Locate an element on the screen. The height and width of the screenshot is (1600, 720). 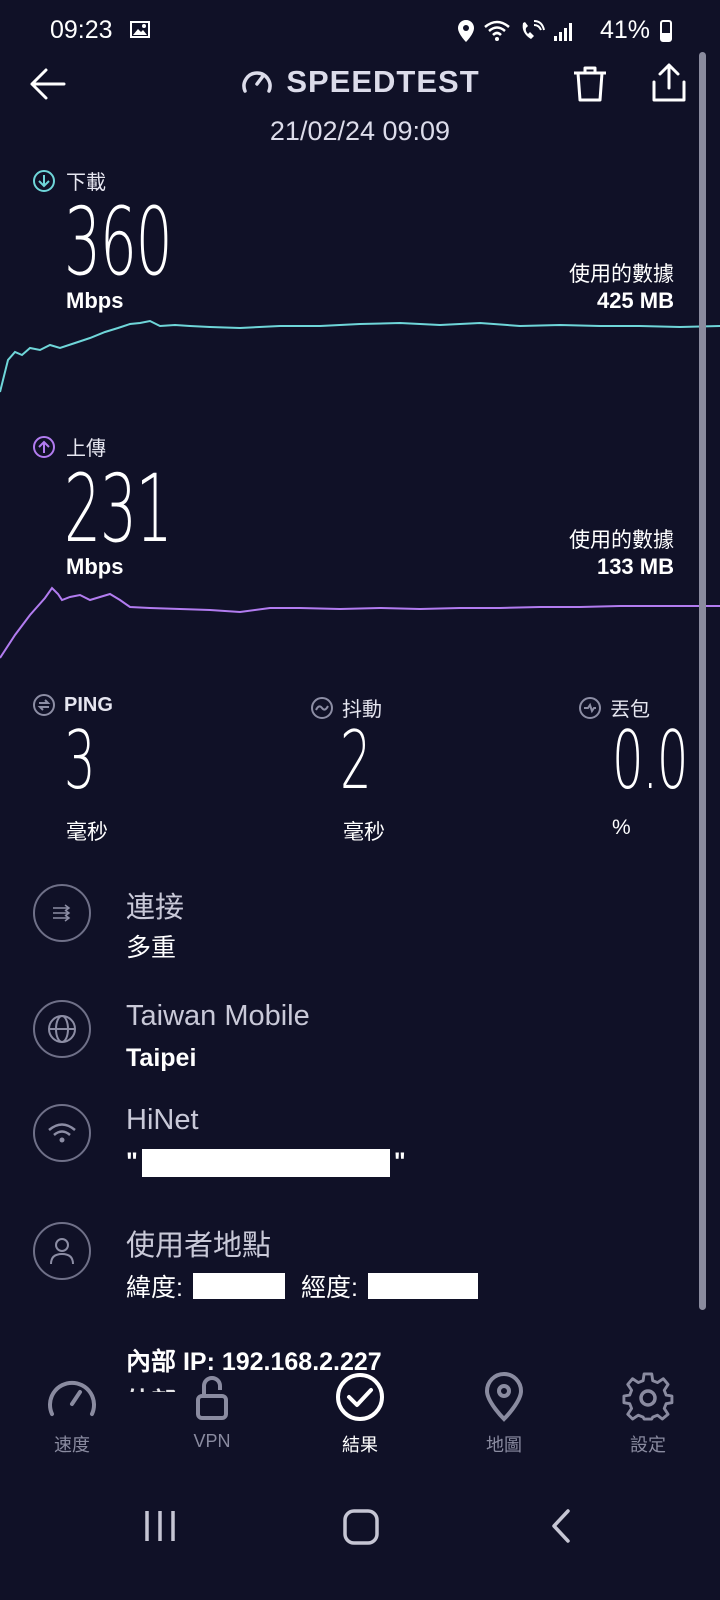
lock-icon is located at coordinates (212, 1398).